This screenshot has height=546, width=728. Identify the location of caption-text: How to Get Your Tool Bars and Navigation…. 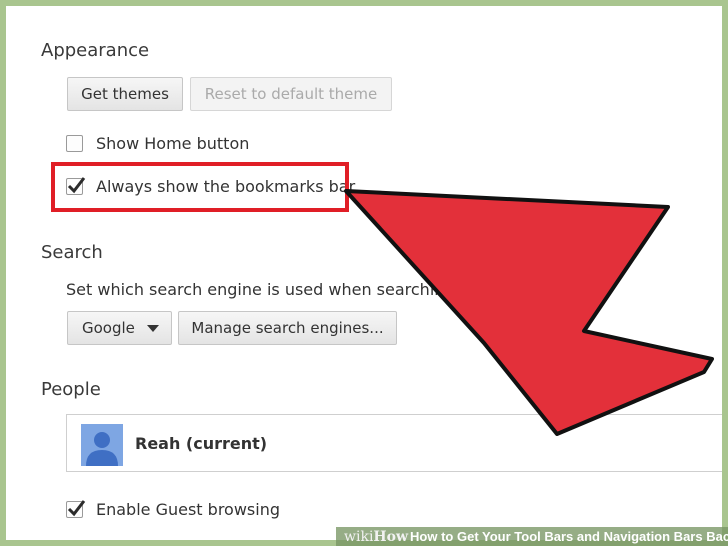
(569, 536).